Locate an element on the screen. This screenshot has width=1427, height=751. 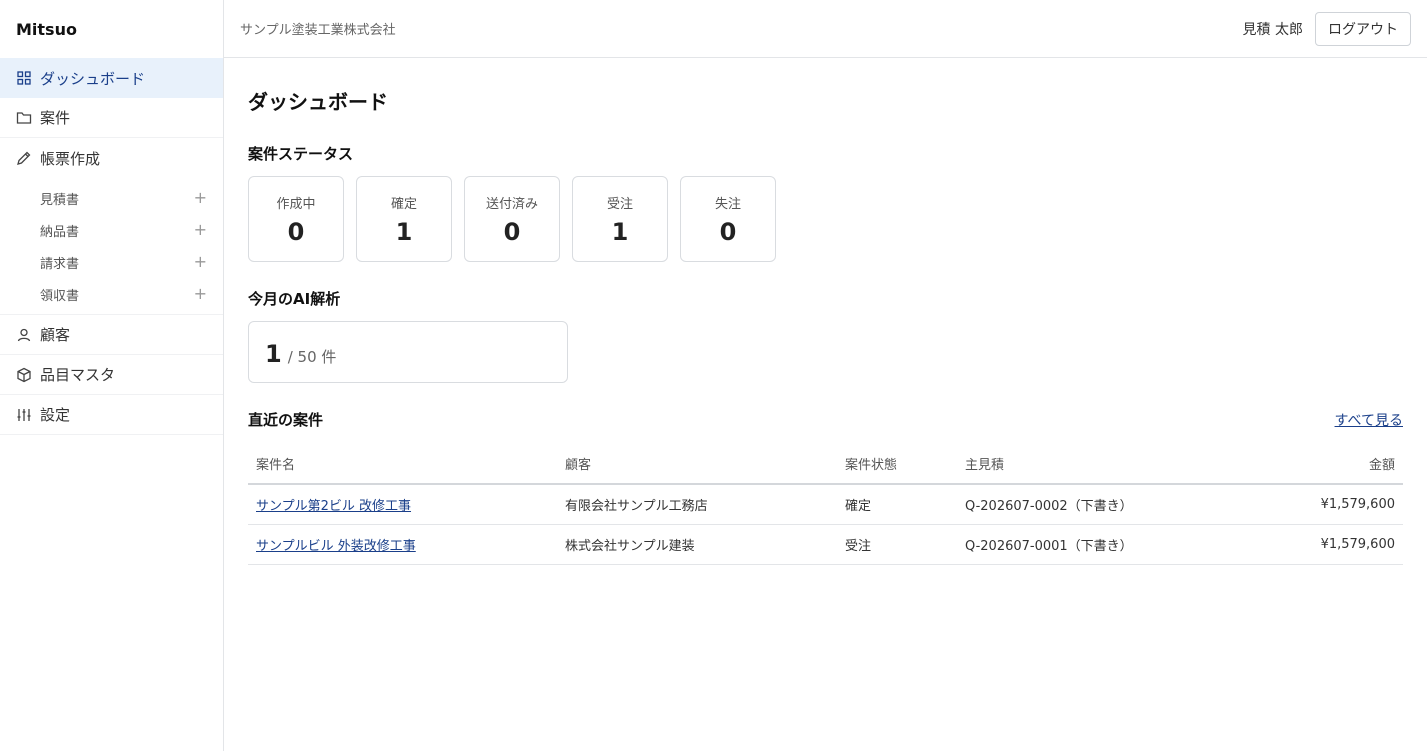
sidebar-item-documents: 帳票作成 is located at coordinates (111, 158).